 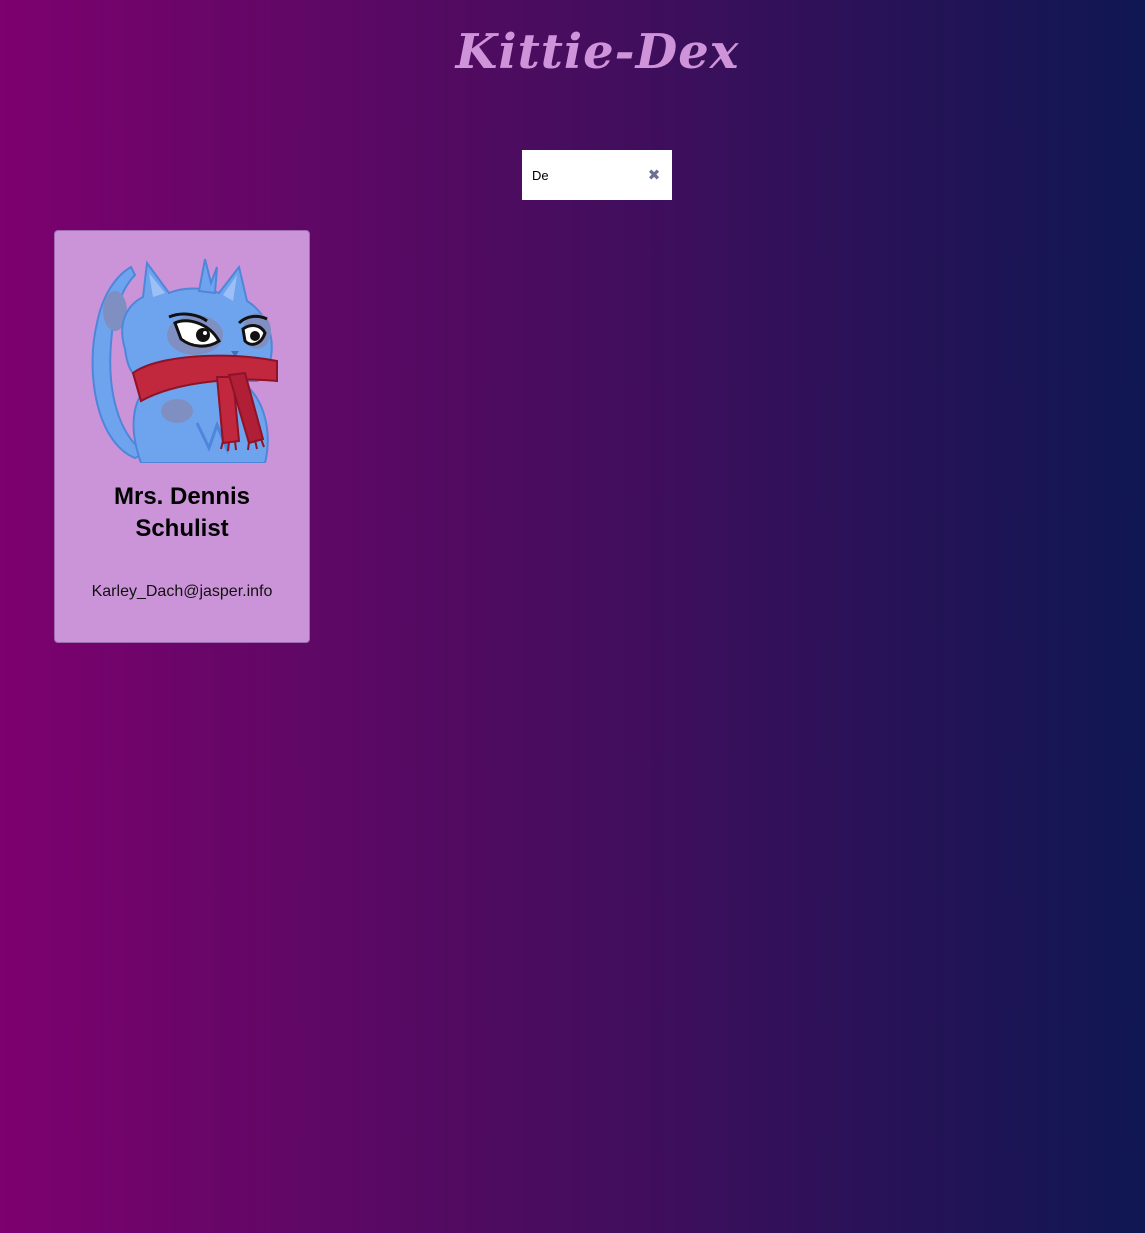 What do you see at coordinates (654, 175) in the screenshot?
I see `close-icon: ✖` at bounding box center [654, 175].